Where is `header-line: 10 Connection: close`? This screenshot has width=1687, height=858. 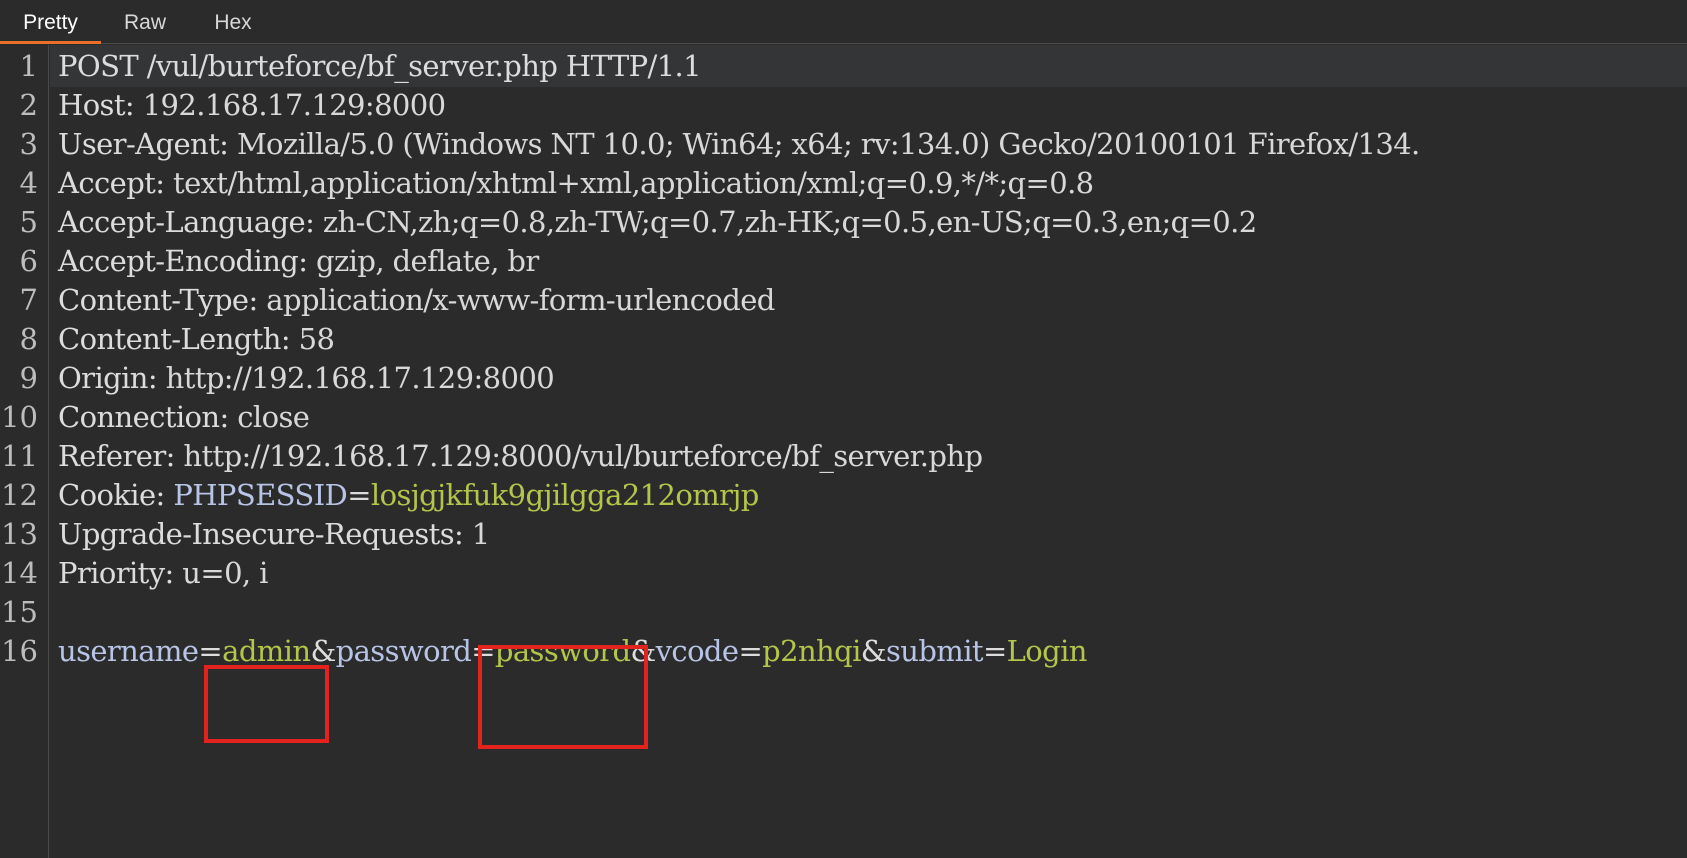
header-line: 10 Connection: close is located at coordinates (843, 417).